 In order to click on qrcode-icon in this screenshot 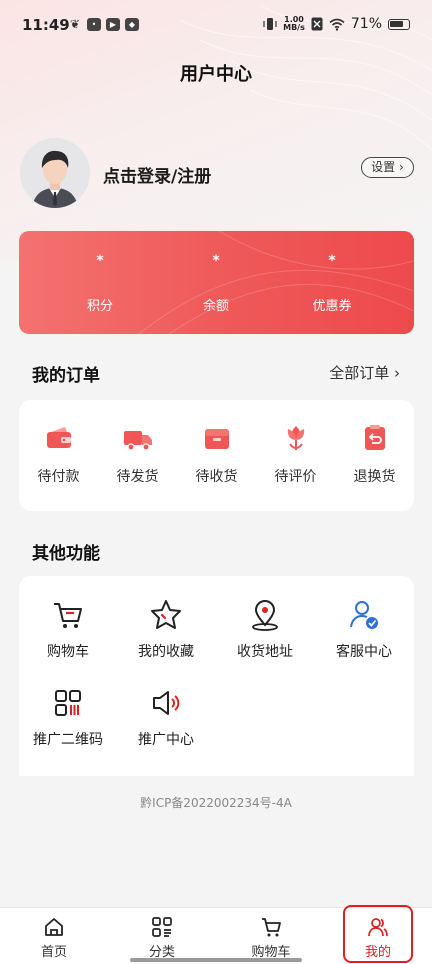, I will do `click(68, 703)`.